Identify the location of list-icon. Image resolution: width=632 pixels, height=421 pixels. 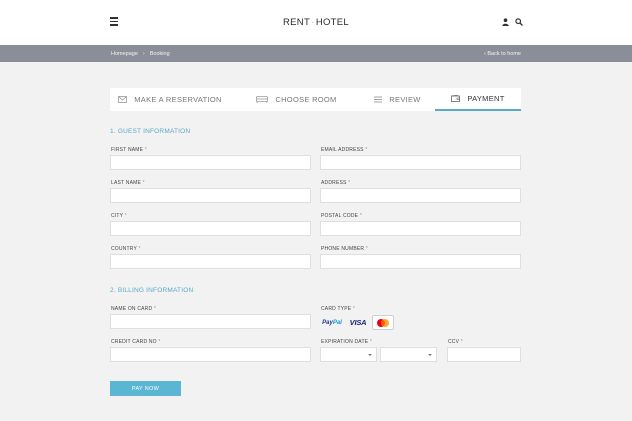
(378, 99).